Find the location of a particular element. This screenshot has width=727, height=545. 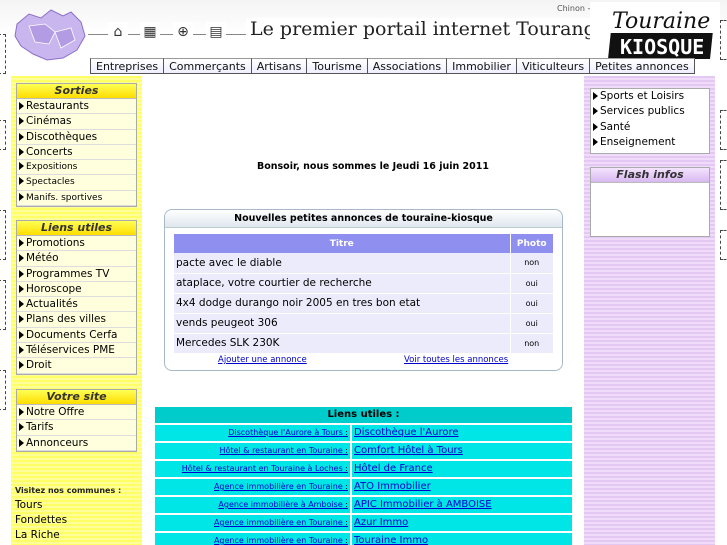

sorties-item: Discothèques is located at coordinates (76, 137).